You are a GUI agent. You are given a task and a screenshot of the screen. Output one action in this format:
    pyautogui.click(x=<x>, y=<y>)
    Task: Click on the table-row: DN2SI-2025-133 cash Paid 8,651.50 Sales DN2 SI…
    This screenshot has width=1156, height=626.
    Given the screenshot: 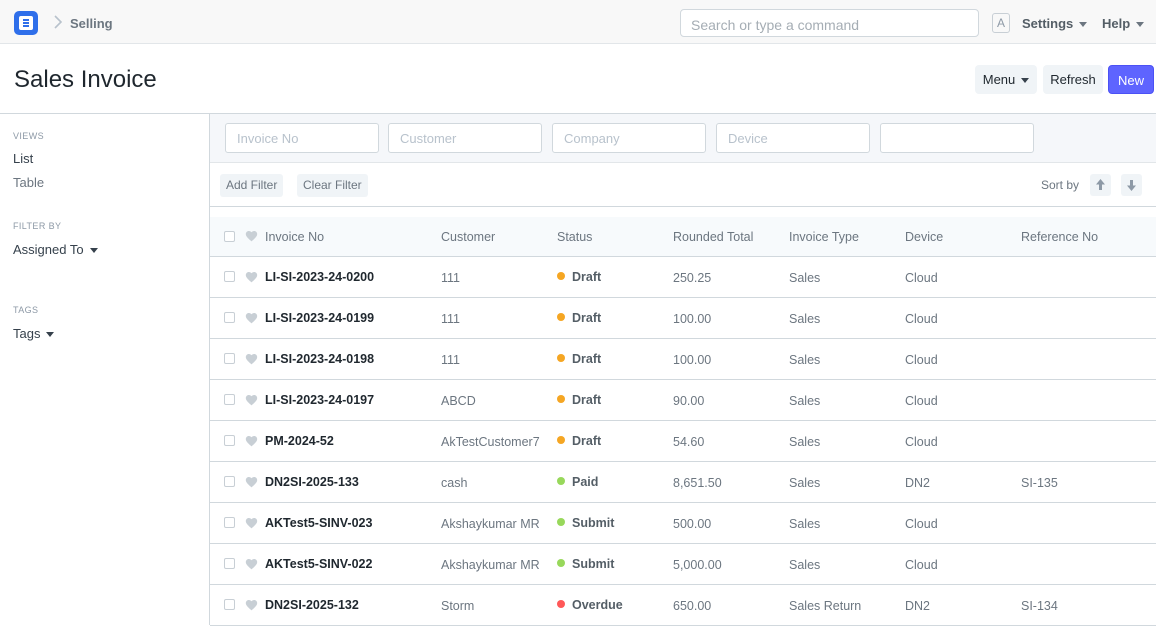 What is the action you would take?
    pyautogui.click(x=683, y=482)
    